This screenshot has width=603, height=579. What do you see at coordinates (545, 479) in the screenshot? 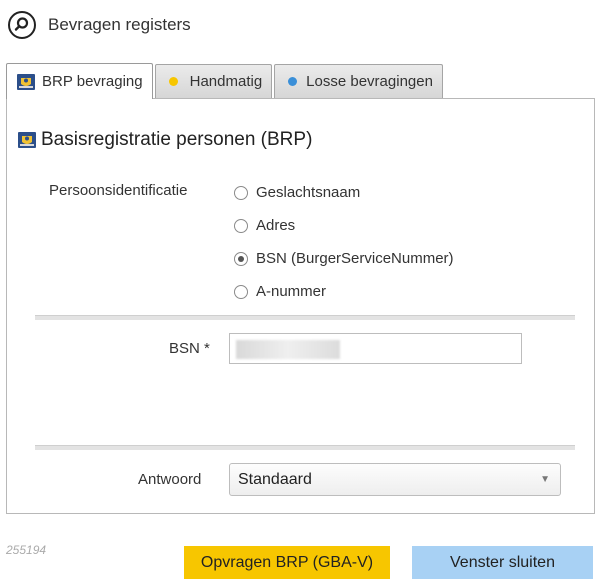
I see `chevron-down-icon: ▼` at bounding box center [545, 479].